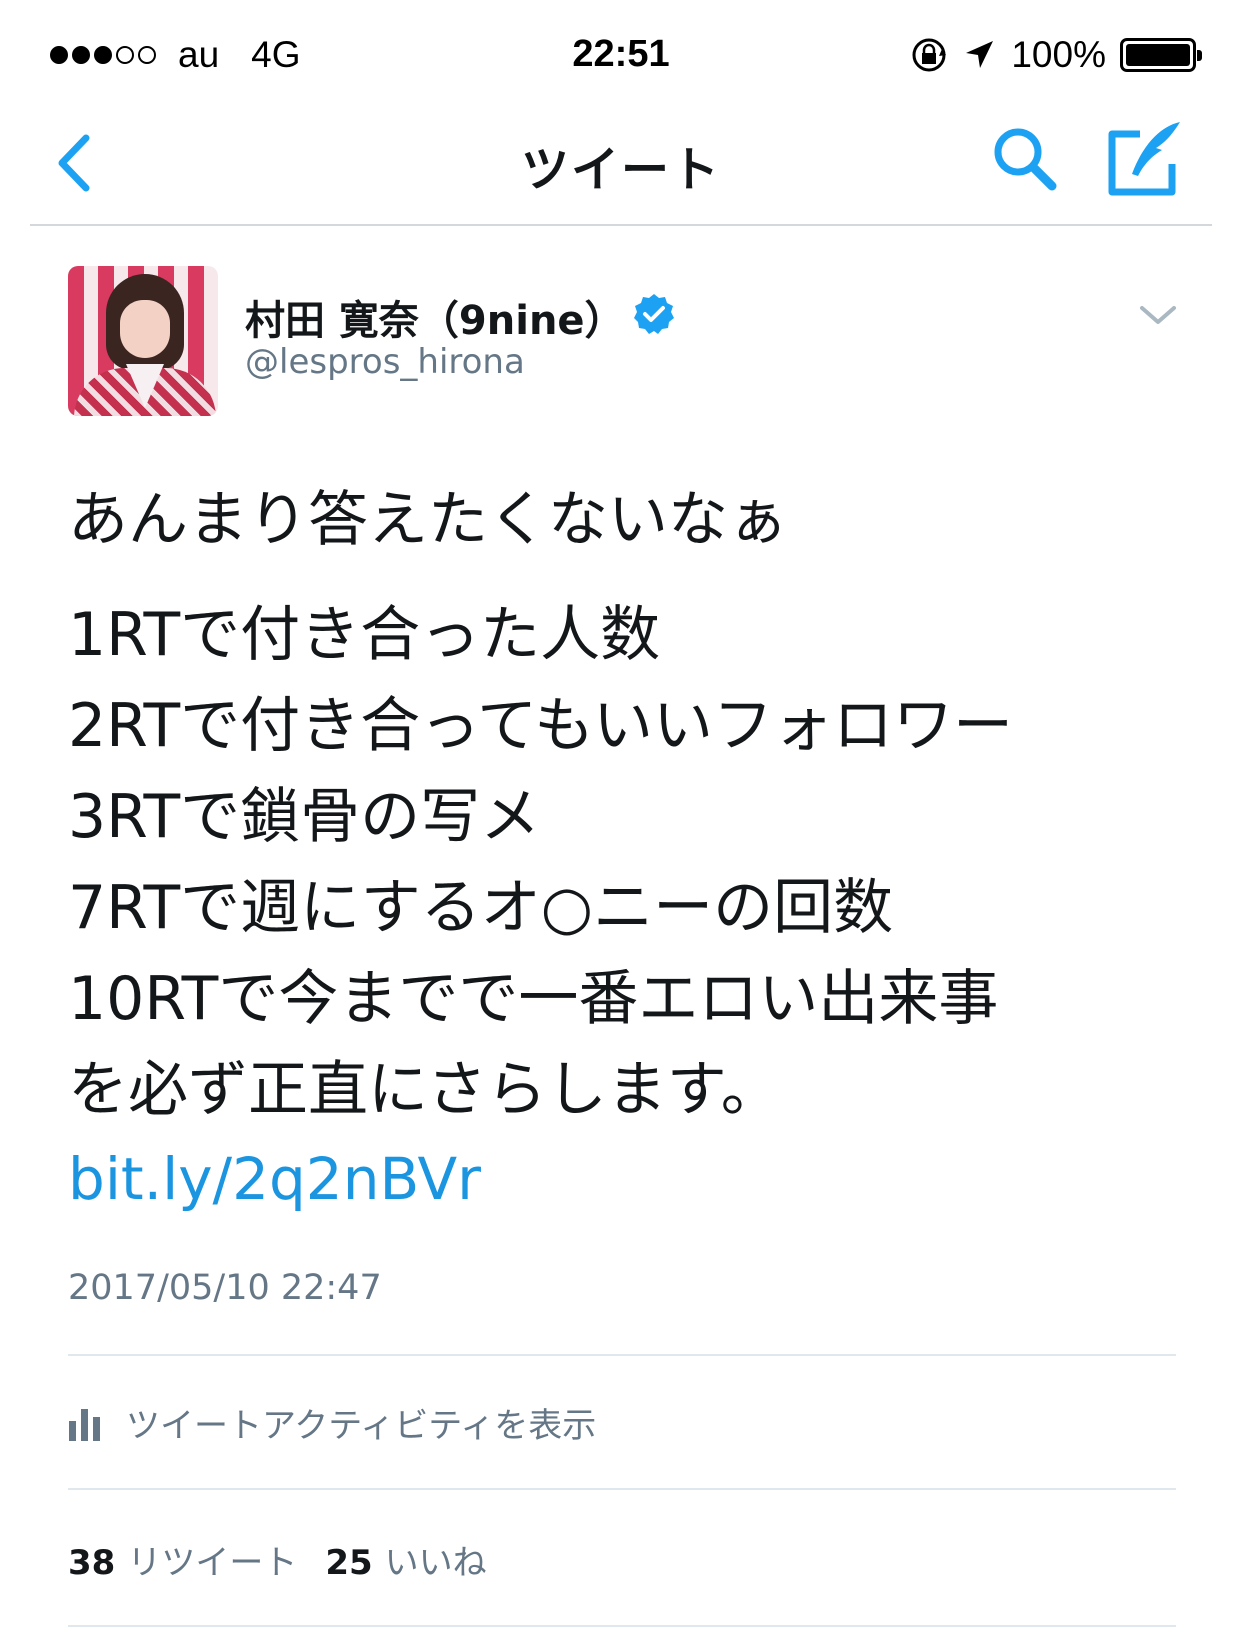 The image size is (1242, 1630). What do you see at coordinates (145, 329) in the screenshot?
I see `avatar-face` at bounding box center [145, 329].